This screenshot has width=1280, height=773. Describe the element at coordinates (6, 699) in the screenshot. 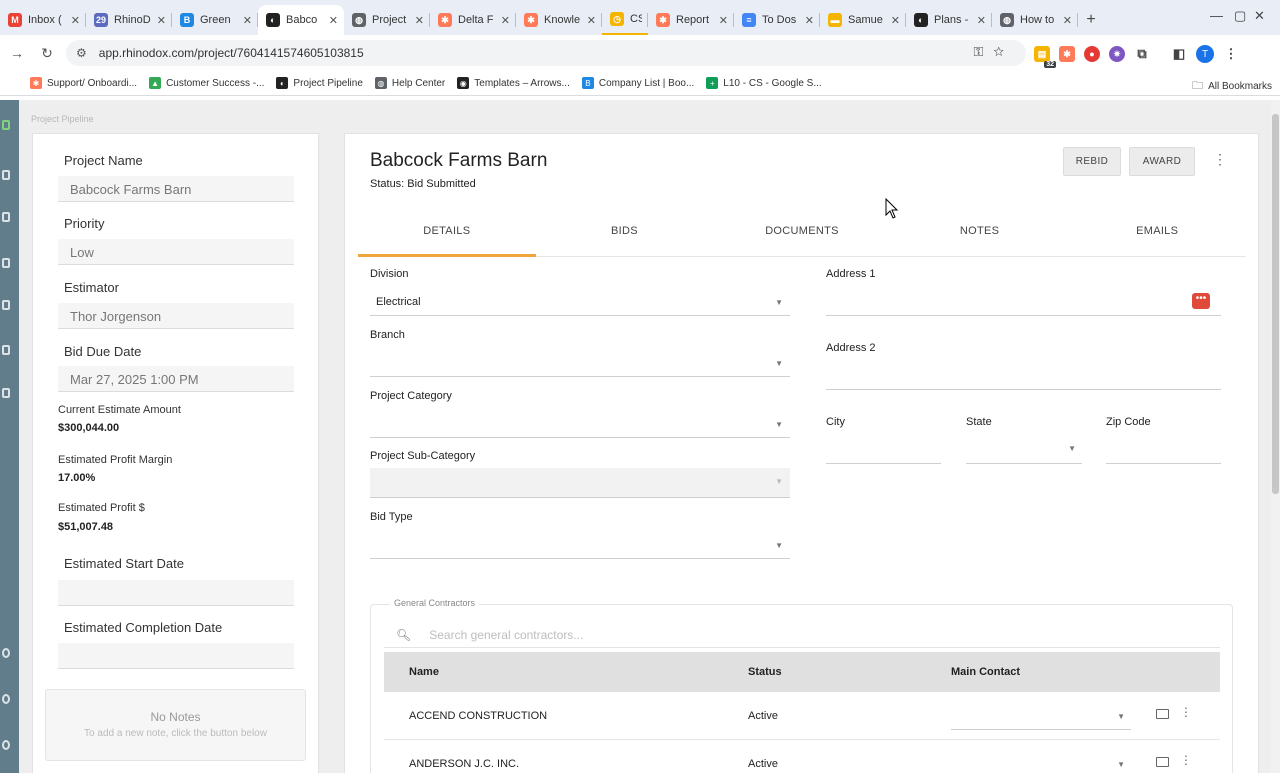

I see `nav-settings-icon` at that location.